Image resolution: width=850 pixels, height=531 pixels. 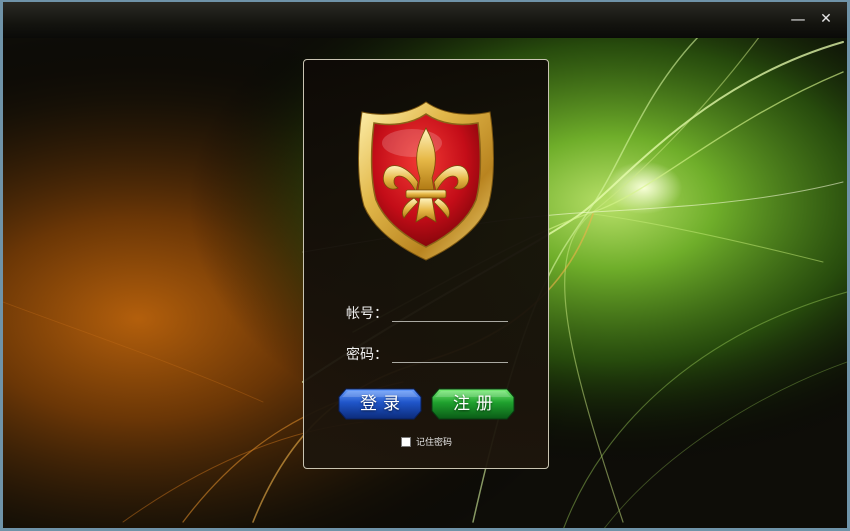 What do you see at coordinates (406, 442) in the screenshot?
I see `remember-checkbox` at bounding box center [406, 442].